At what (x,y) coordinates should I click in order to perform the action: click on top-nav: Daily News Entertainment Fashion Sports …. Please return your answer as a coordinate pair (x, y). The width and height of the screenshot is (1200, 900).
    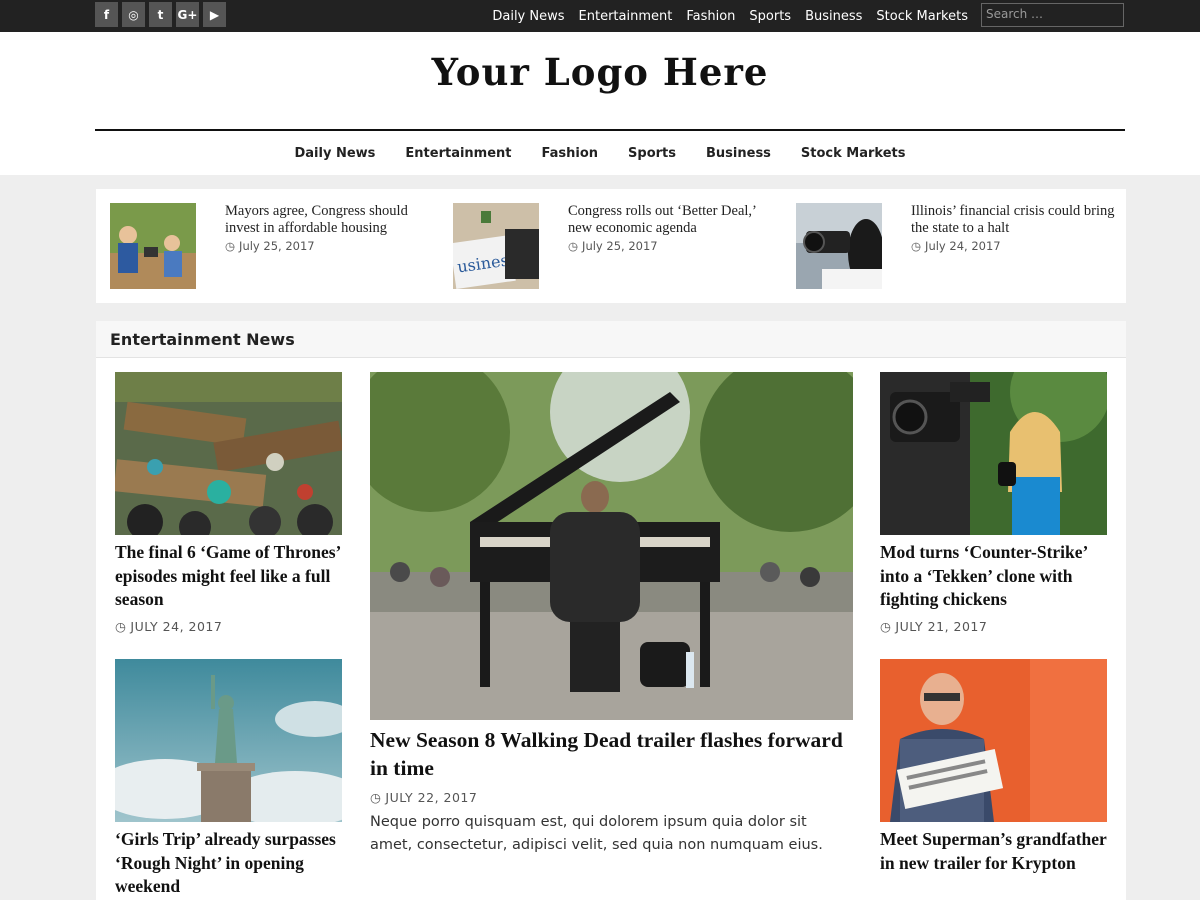
    Looking at the image, I should click on (730, 16).